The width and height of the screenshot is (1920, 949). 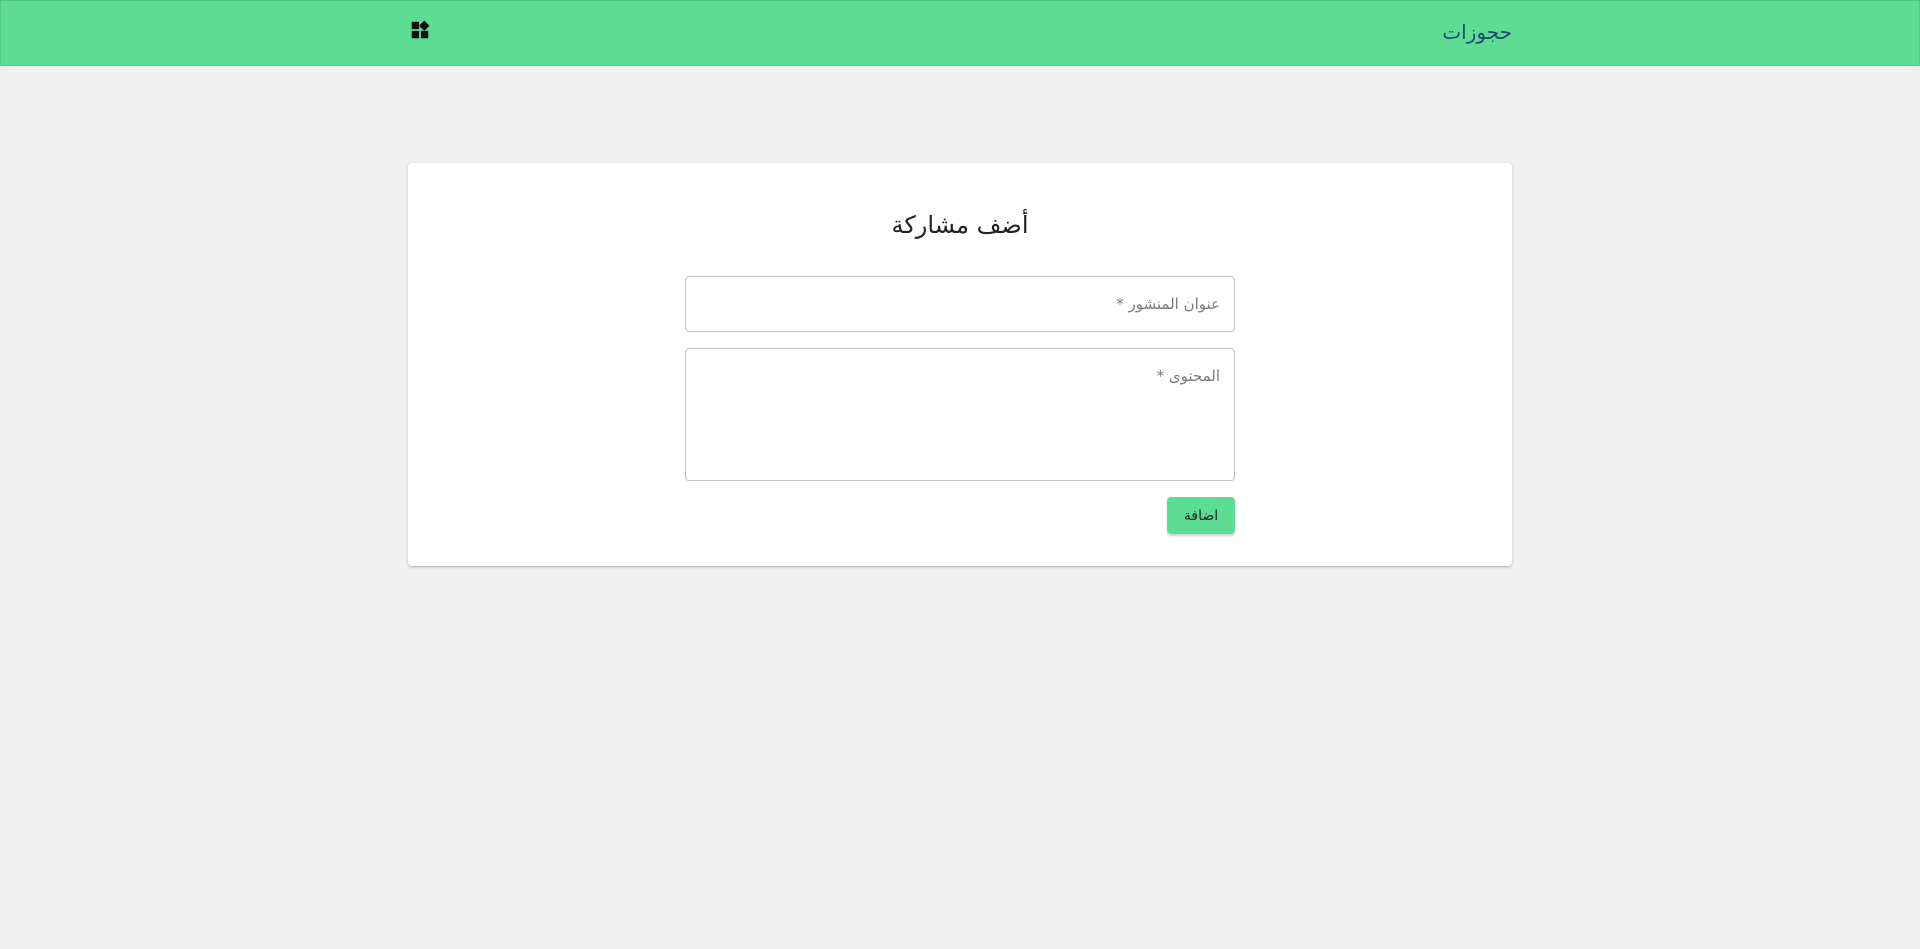 What do you see at coordinates (960, 304) in the screenshot?
I see `post-title-input` at bounding box center [960, 304].